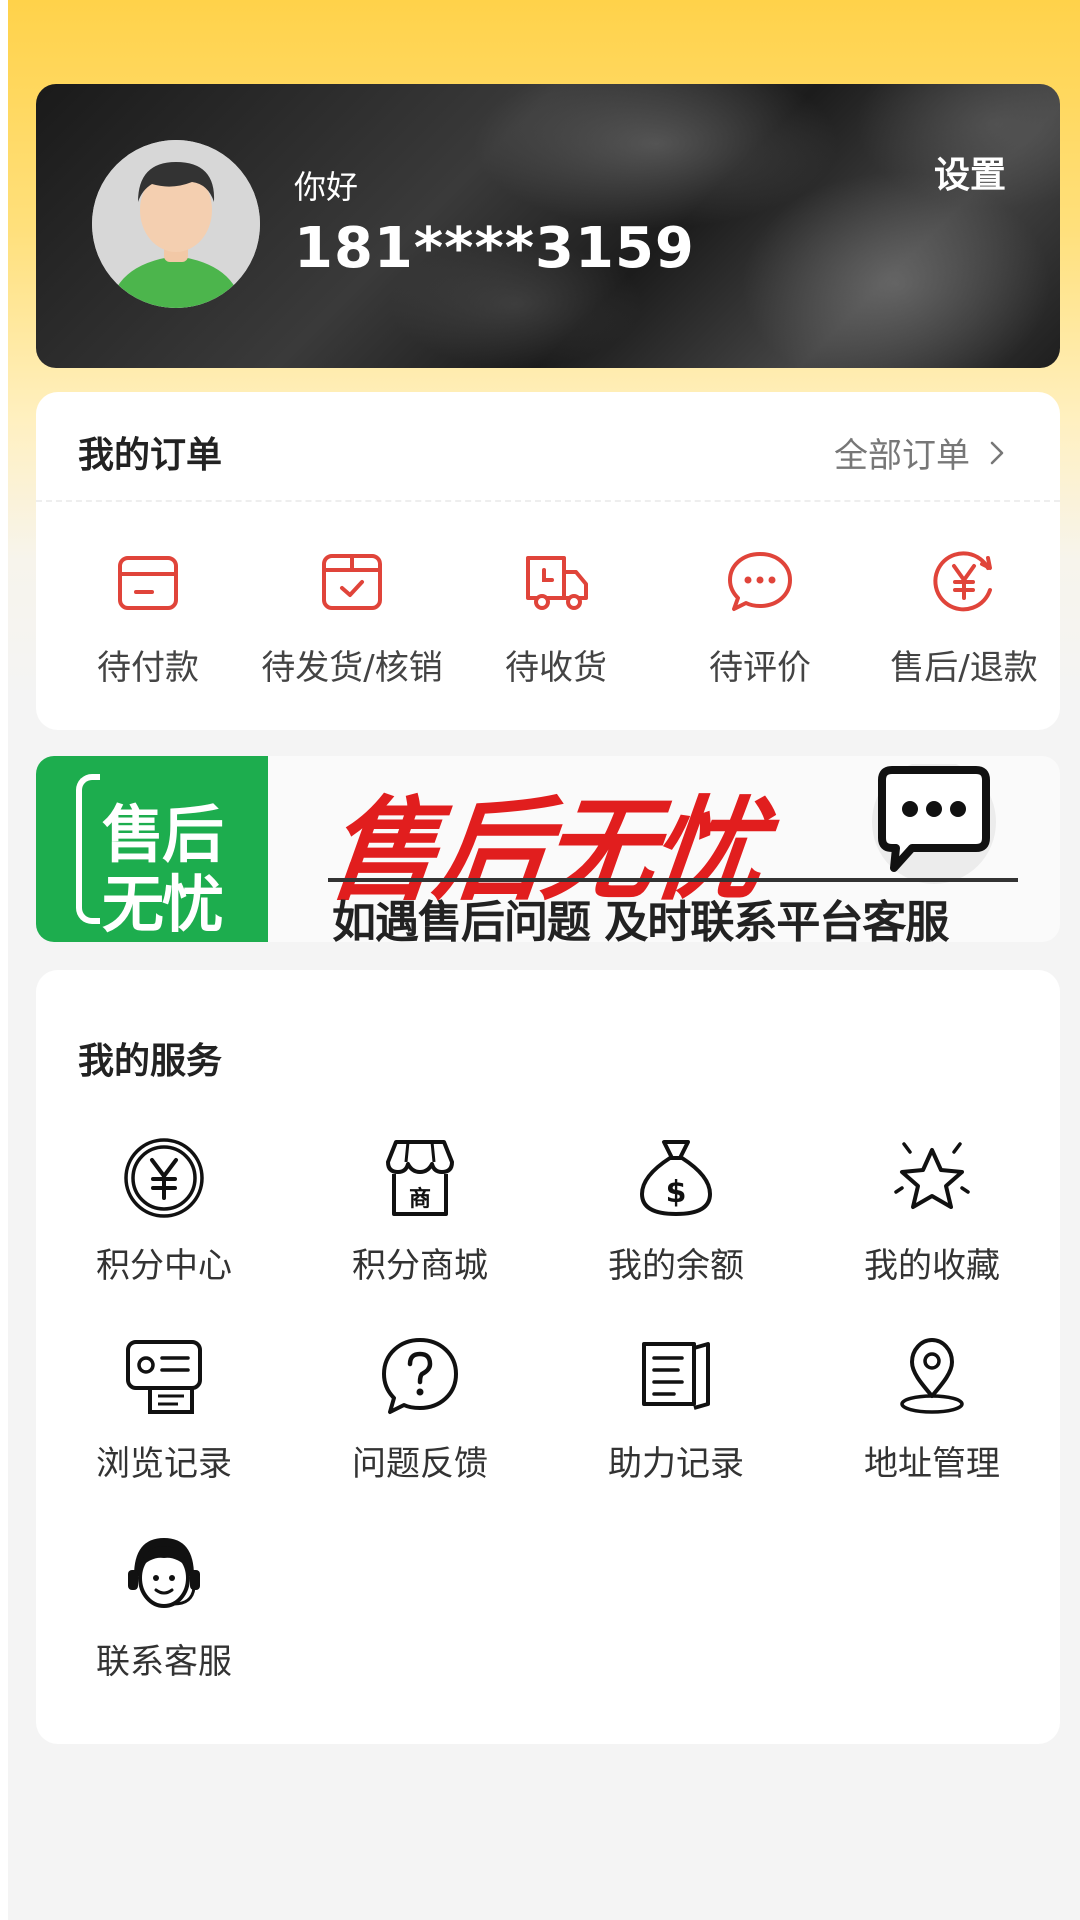 The height and width of the screenshot is (1920, 1080). Describe the element at coordinates (760, 581) in the screenshot. I see `chat-dots-icon` at that location.